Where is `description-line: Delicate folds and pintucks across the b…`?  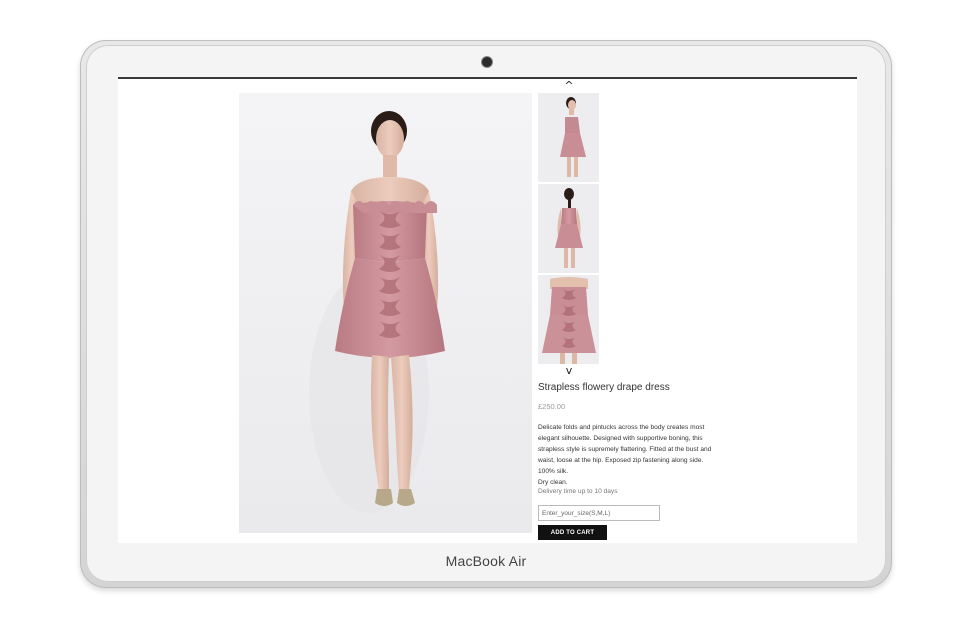 description-line: Delicate folds and pintucks across the b… is located at coordinates (621, 427).